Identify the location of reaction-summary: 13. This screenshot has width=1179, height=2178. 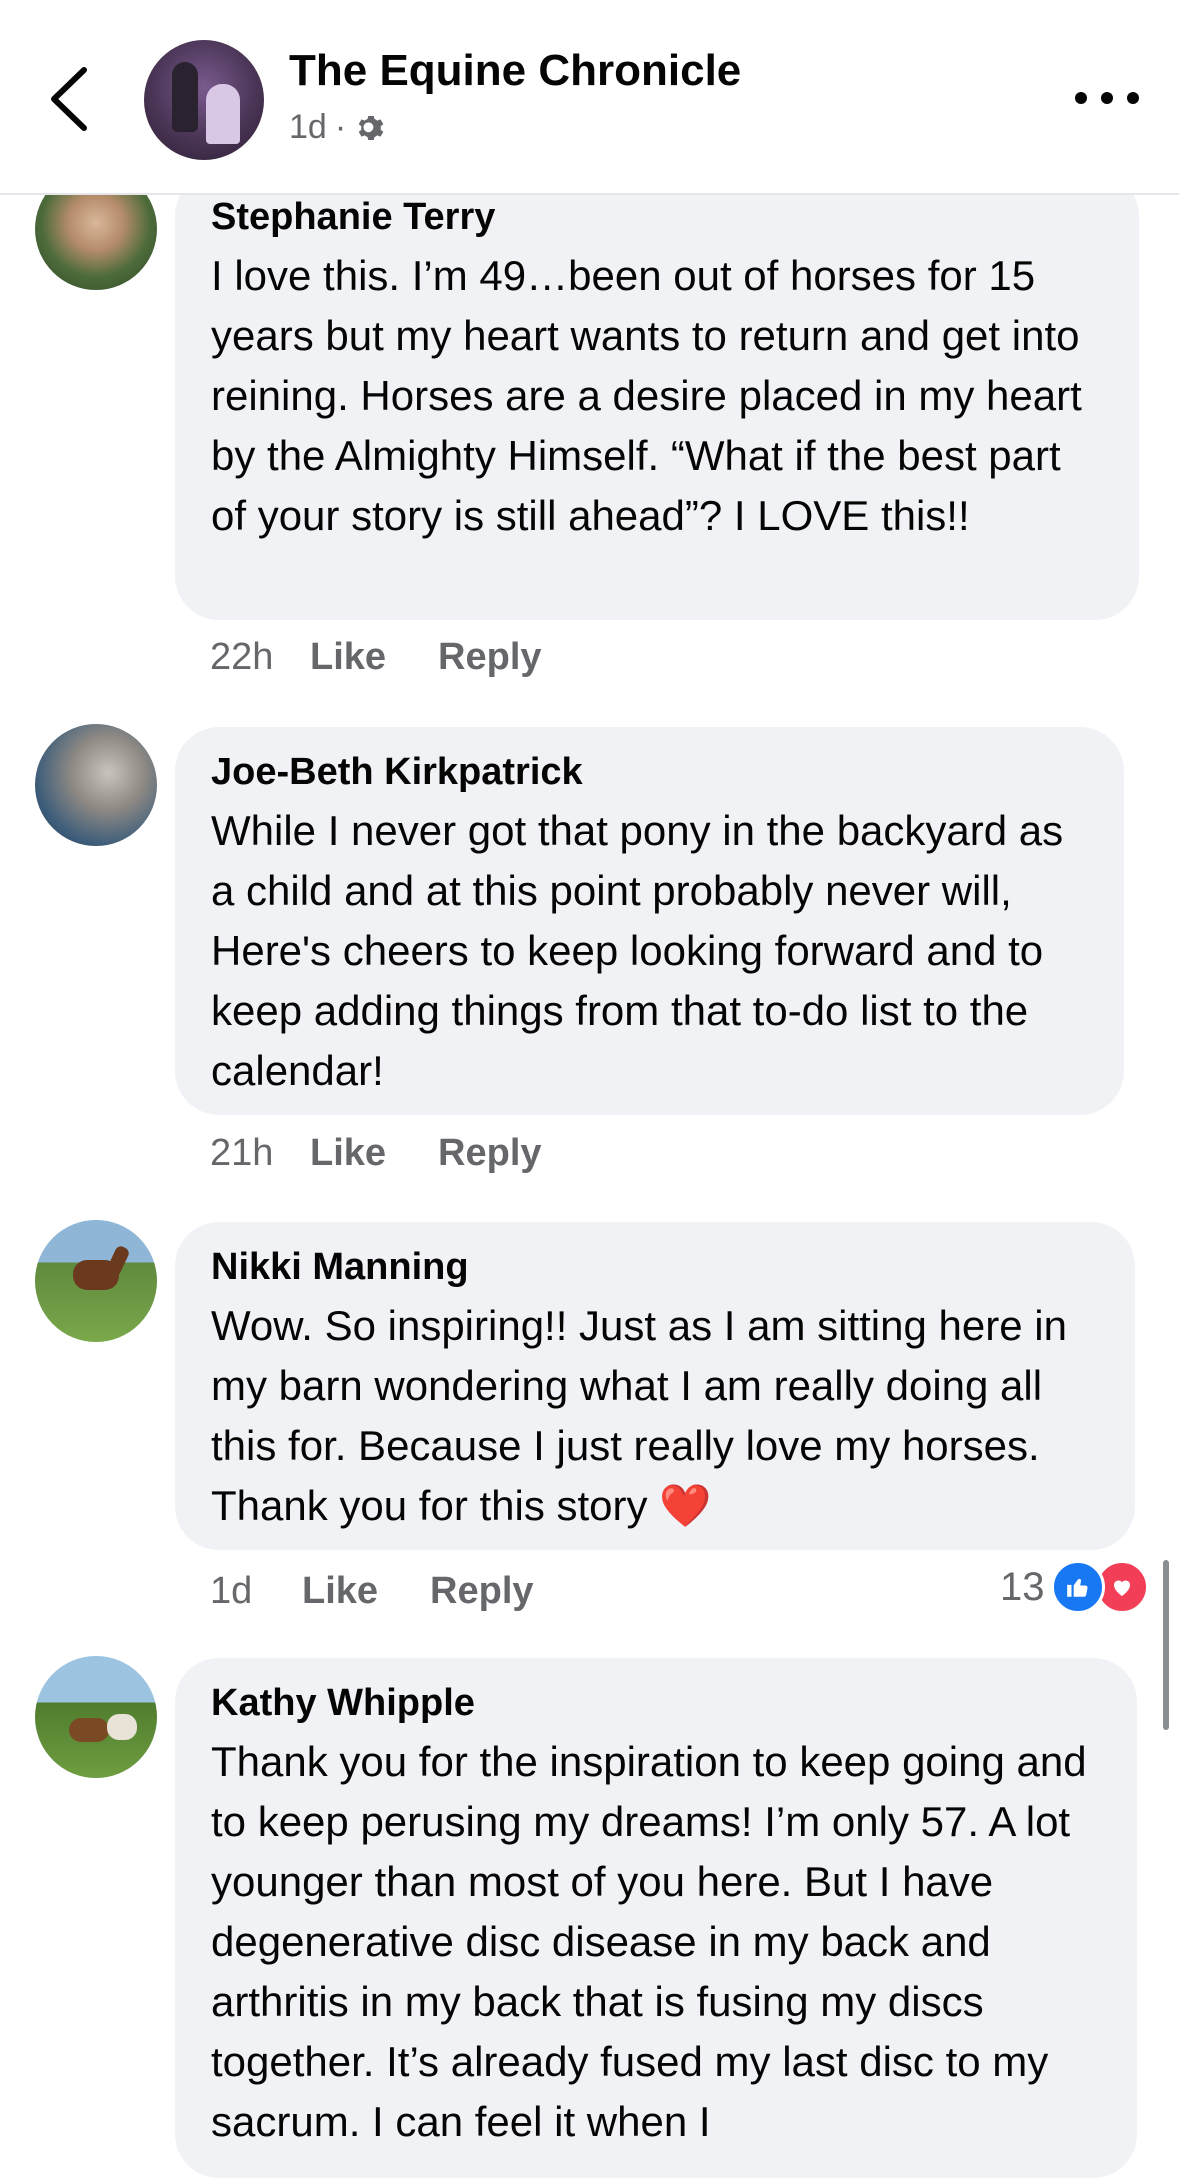
(1074, 1587).